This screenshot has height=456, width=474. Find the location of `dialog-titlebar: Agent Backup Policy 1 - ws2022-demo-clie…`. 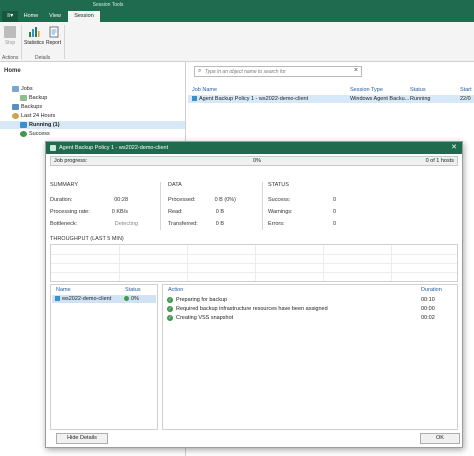

dialog-titlebar: Agent Backup Policy 1 - ws2022-demo-clie… is located at coordinates (254, 148).